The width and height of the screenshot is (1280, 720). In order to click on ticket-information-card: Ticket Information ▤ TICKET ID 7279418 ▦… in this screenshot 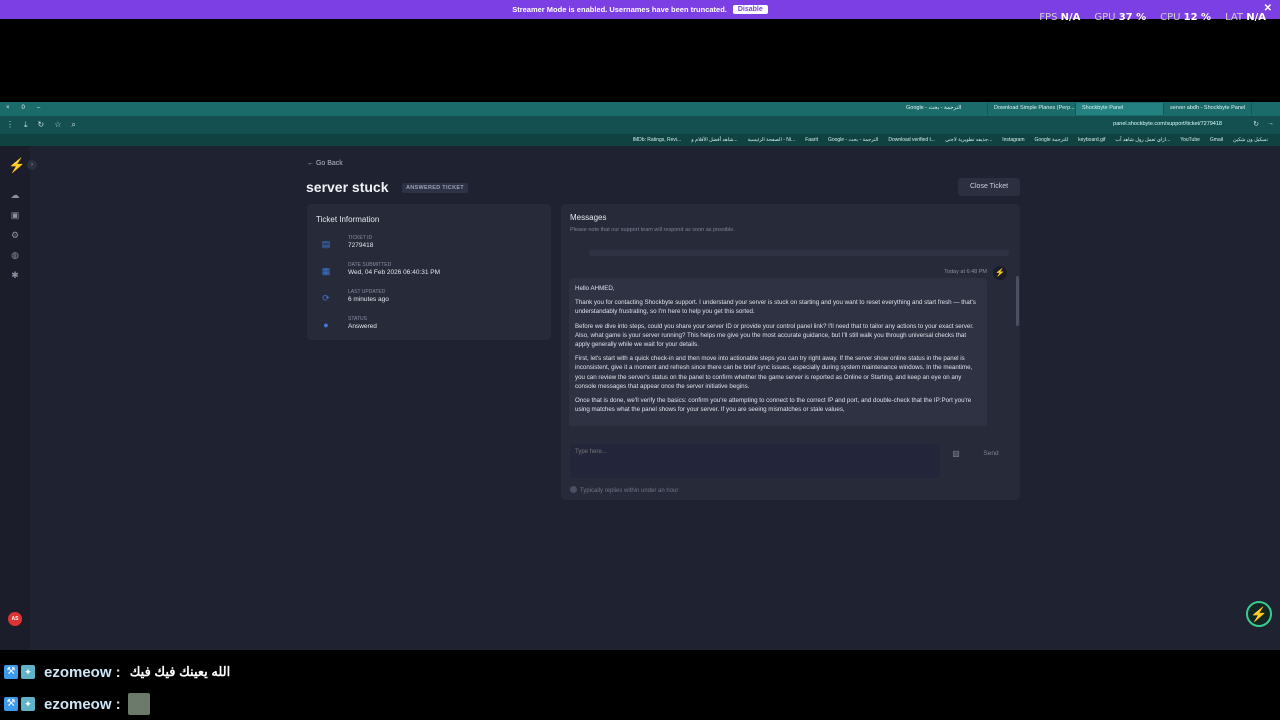, I will do `click(429, 272)`.